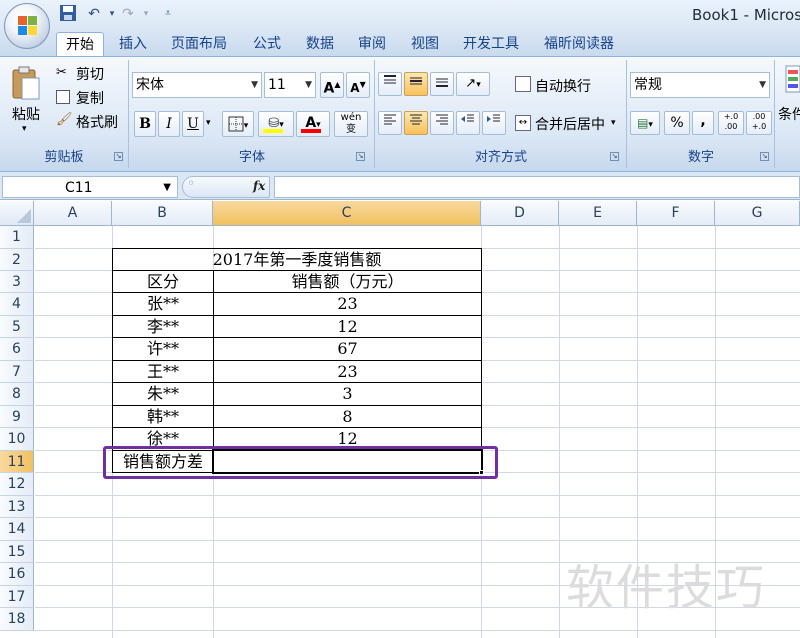 The width and height of the screenshot is (800, 638). I want to click on borders-button: ▾, so click(238, 124).